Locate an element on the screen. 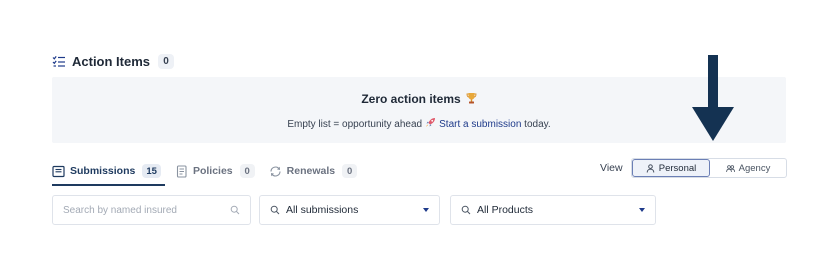  tab-submissions: Submissions 15 is located at coordinates (108, 171).